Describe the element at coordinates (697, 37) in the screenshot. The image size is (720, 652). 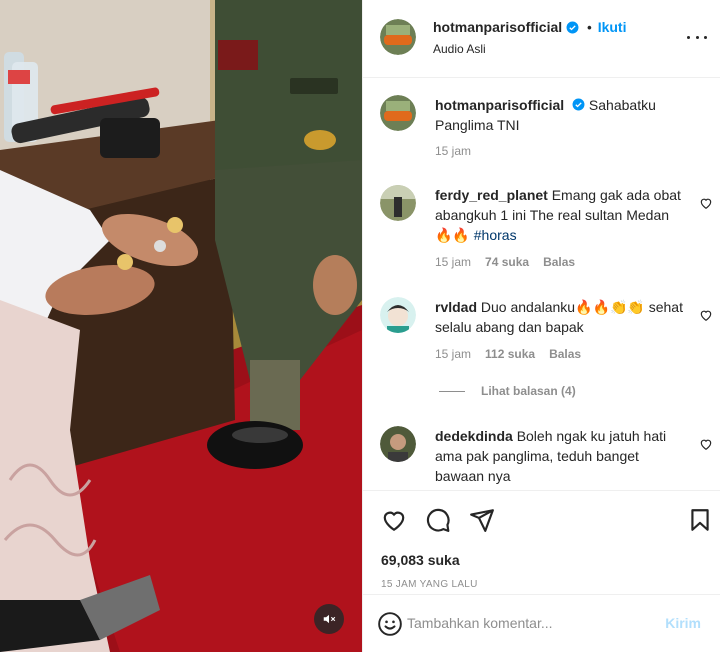
I see `more-options-icon` at that location.